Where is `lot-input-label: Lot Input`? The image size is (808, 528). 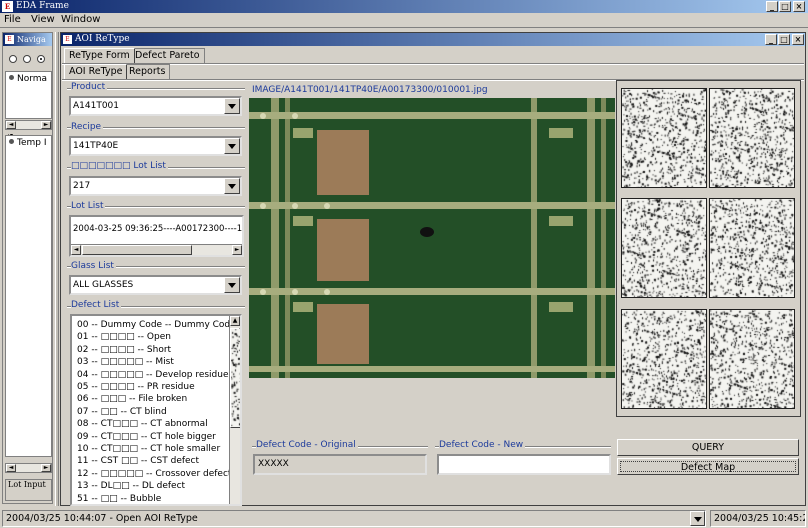 lot-input-label: Lot Input is located at coordinates (27, 484).